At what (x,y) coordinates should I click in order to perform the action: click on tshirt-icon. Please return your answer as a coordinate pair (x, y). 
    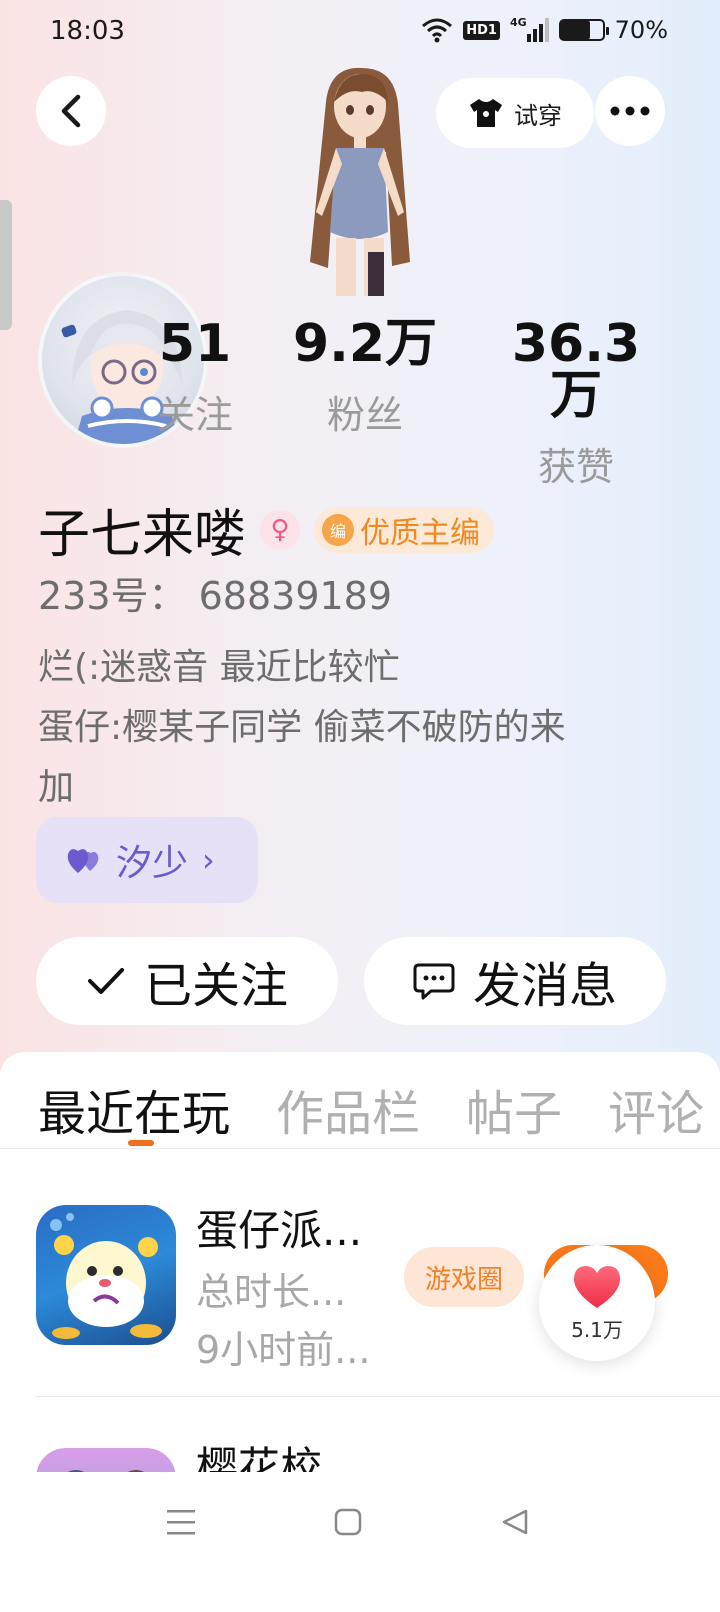
    Looking at the image, I should click on (486, 113).